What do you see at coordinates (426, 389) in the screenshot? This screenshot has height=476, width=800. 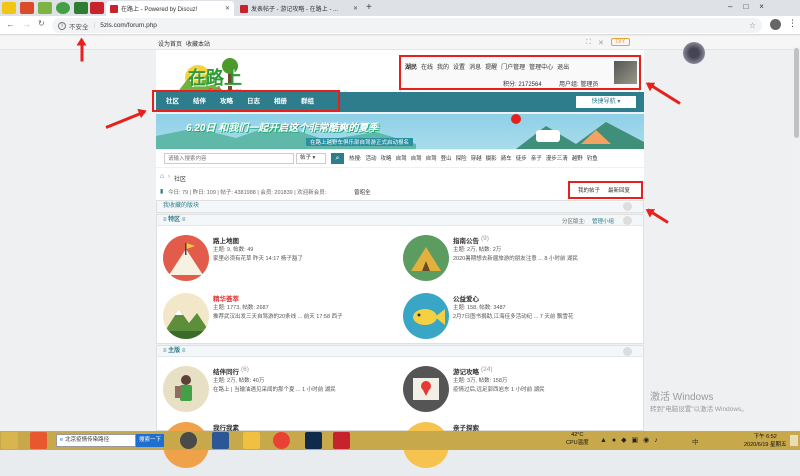 I see `map-pin-icon` at bounding box center [426, 389].